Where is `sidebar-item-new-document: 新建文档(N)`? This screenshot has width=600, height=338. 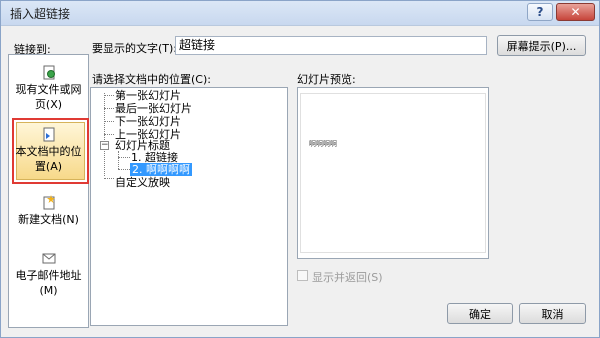 sidebar-item-new-document: 新建文档(N) is located at coordinates (48, 211).